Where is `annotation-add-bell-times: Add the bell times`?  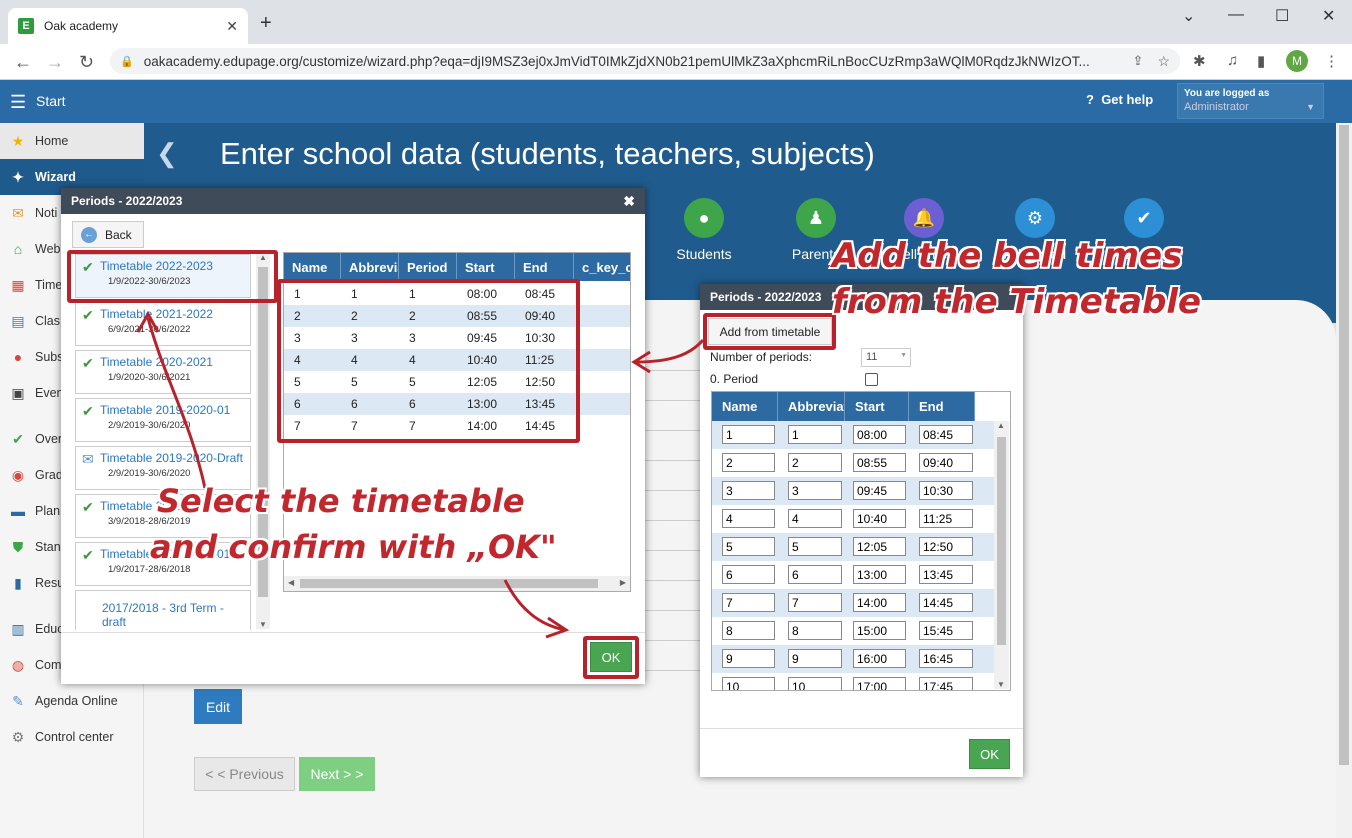 annotation-add-bell-times: Add the bell times is located at coordinates (1007, 256).